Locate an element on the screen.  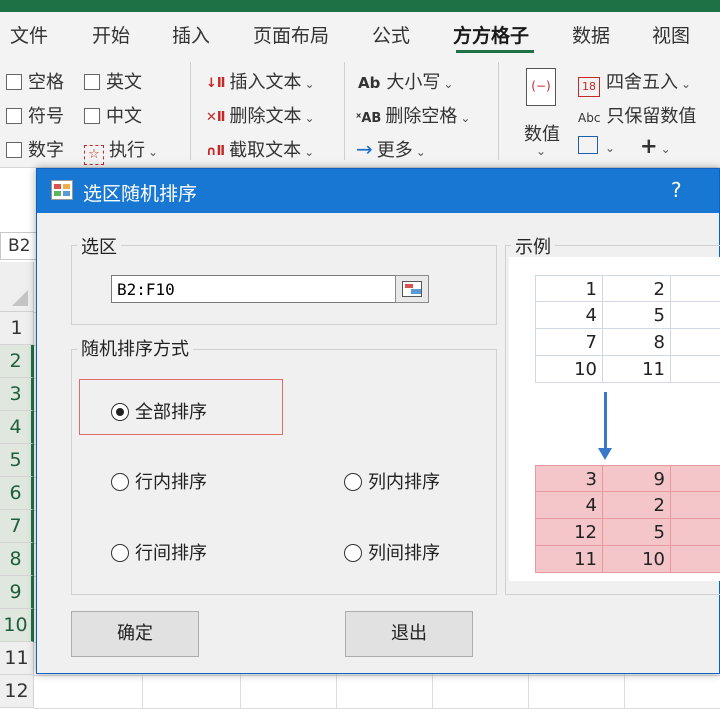
dialog-title: 选区随机排序 is located at coordinates (140, 194).